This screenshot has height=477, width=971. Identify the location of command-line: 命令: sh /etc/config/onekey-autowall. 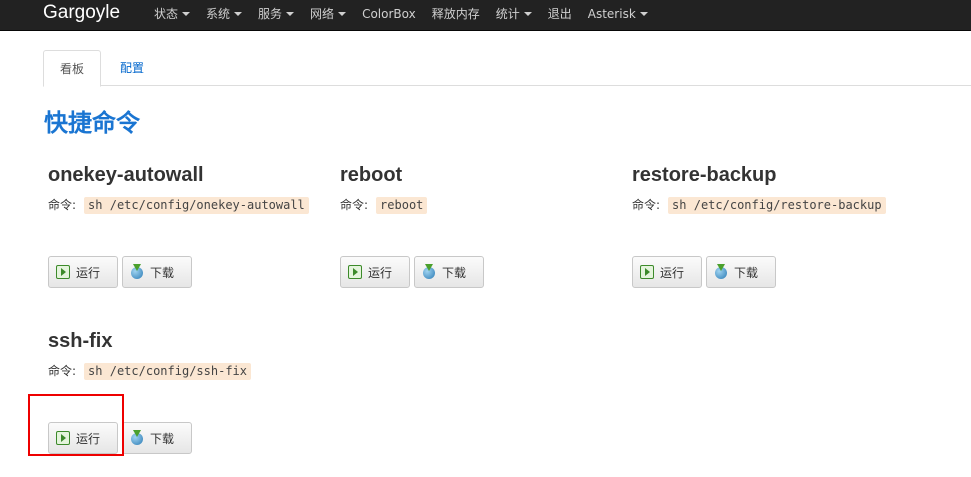
(178, 205).